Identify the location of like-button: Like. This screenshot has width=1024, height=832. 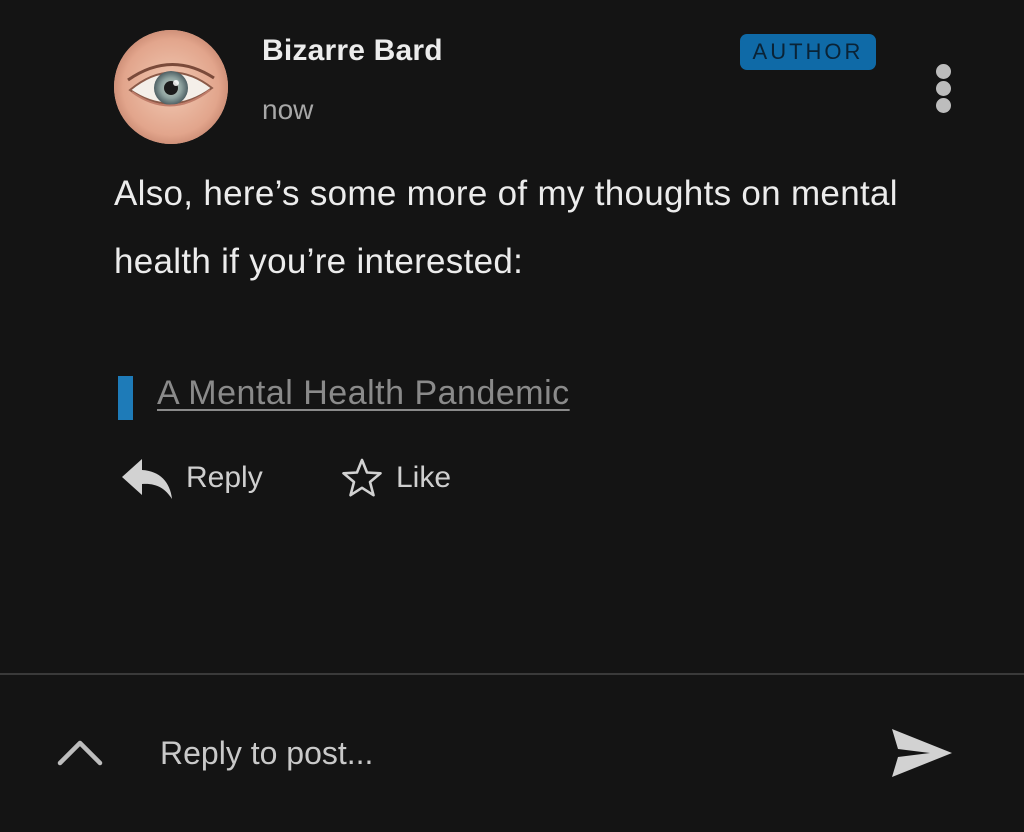
(395, 478).